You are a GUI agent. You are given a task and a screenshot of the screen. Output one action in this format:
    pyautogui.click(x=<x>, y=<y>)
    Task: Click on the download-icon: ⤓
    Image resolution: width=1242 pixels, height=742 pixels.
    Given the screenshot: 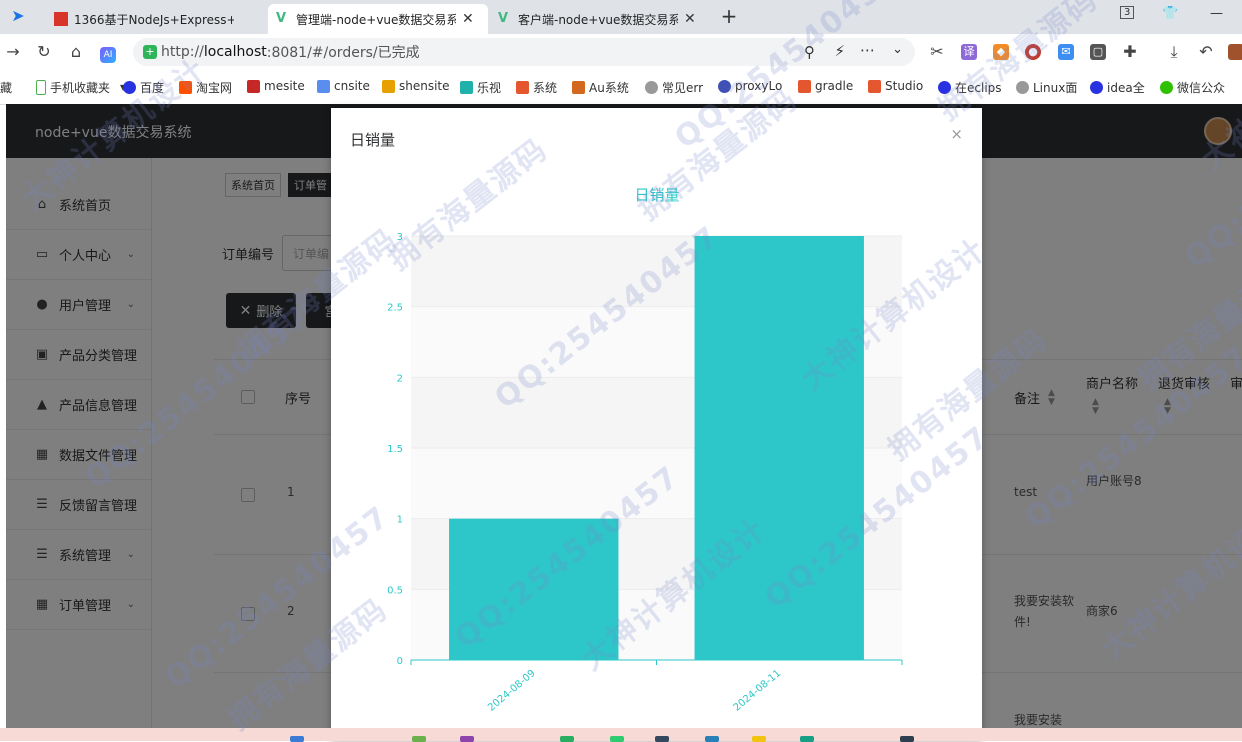 What is the action you would take?
    pyautogui.click(x=1174, y=52)
    